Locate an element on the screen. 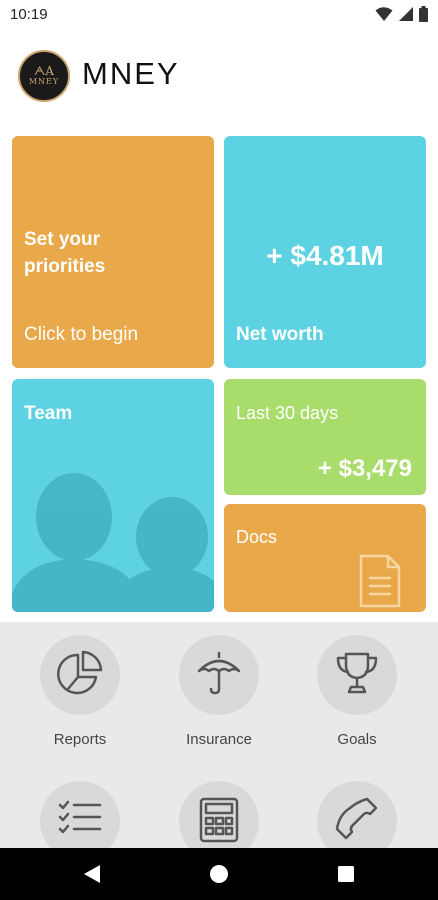 This screenshot has height=900, width=438. net-worth-value: + $4.81M is located at coordinates (325, 255).